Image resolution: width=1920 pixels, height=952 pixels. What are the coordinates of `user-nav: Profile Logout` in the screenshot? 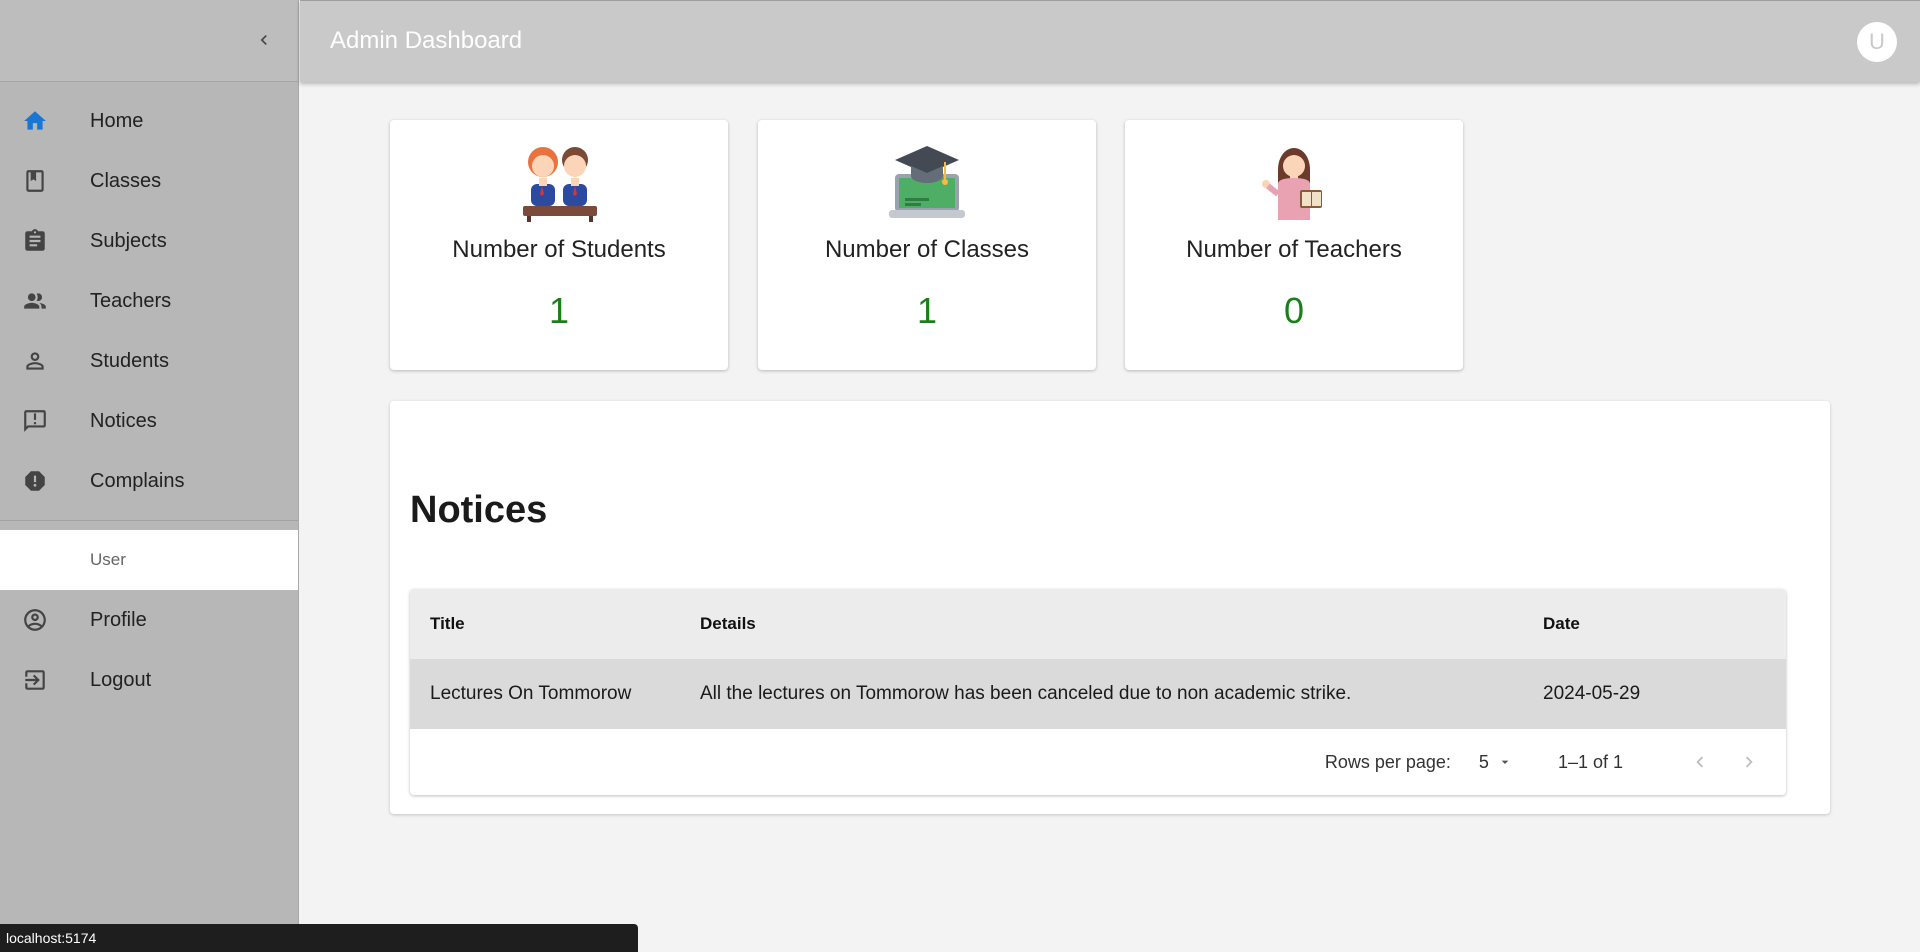 It's located at (149, 650).